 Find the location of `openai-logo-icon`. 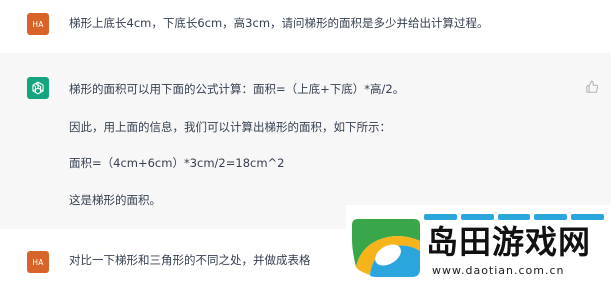

openai-logo-icon is located at coordinates (38, 88).